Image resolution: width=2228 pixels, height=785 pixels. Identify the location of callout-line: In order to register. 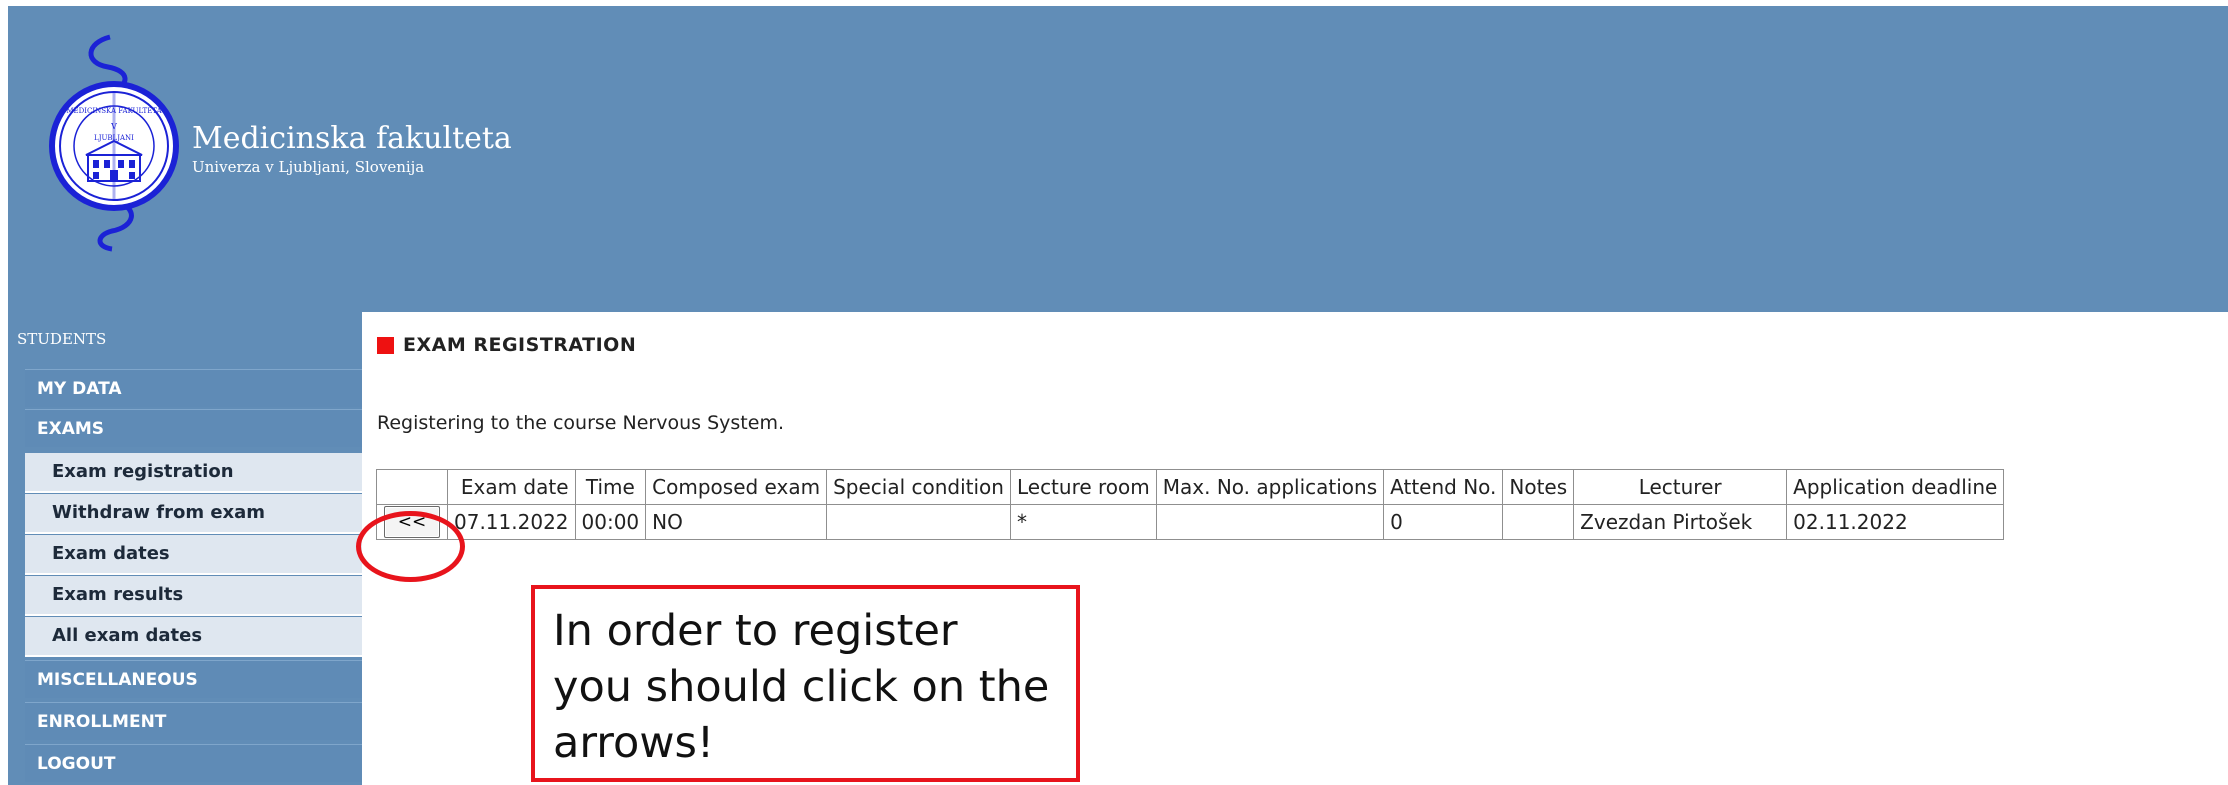
(755, 631).